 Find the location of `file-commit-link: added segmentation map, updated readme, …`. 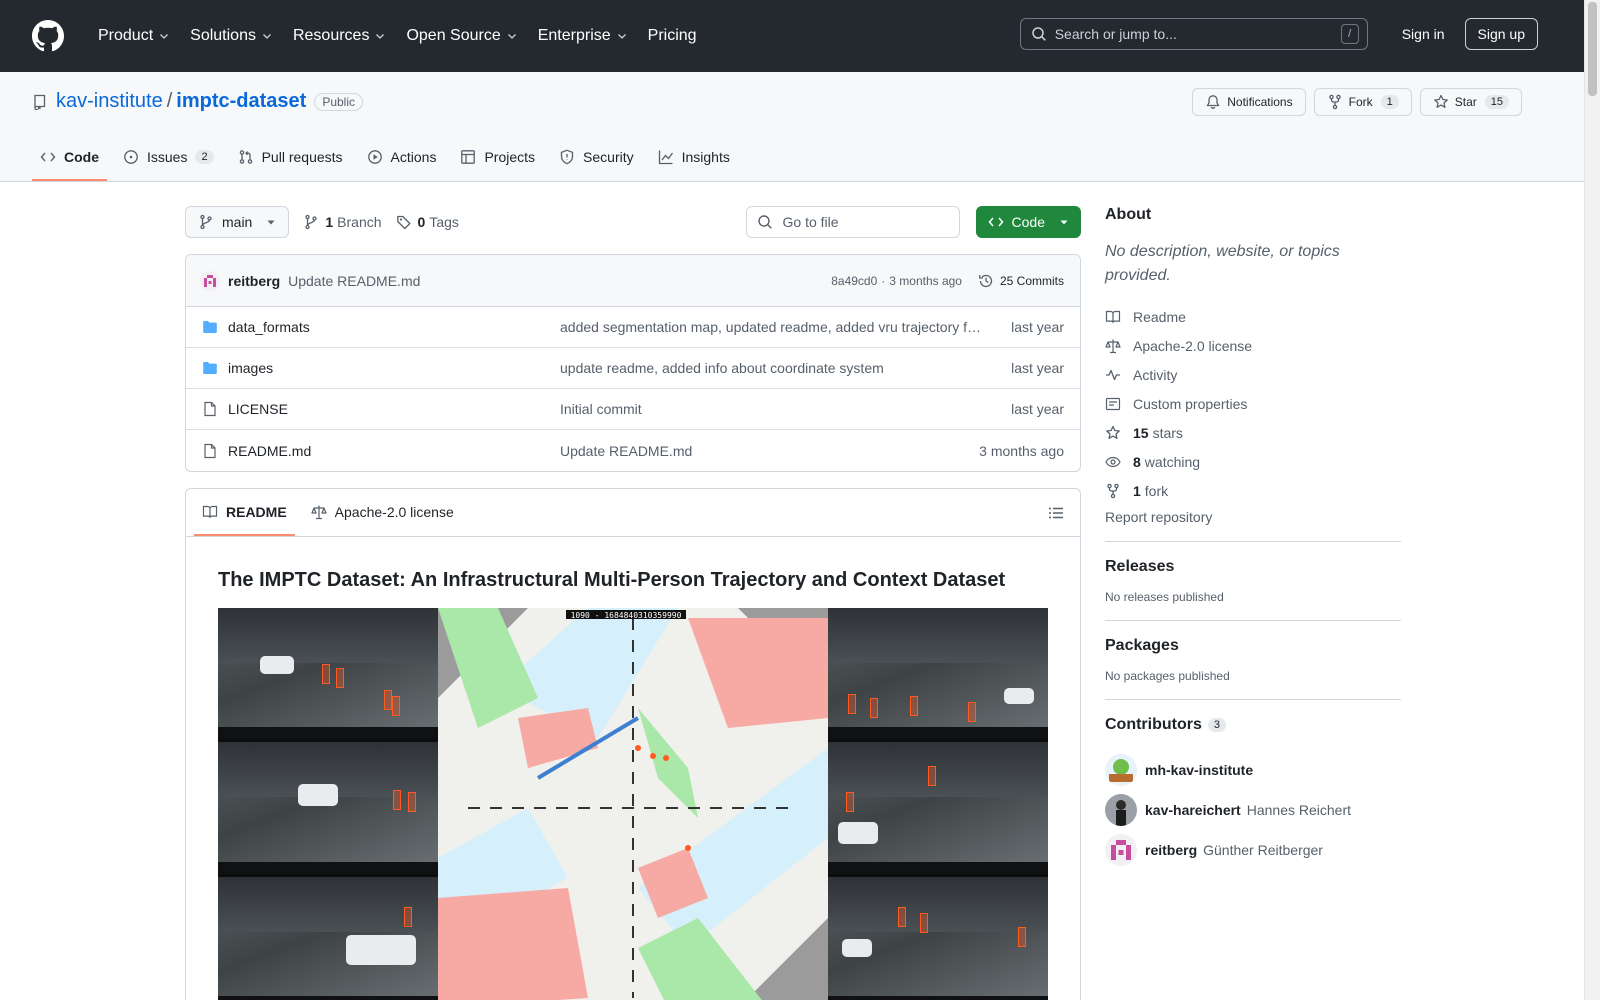

file-commit-link: added segmentation map, updated readme, … is located at coordinates (785, 327).